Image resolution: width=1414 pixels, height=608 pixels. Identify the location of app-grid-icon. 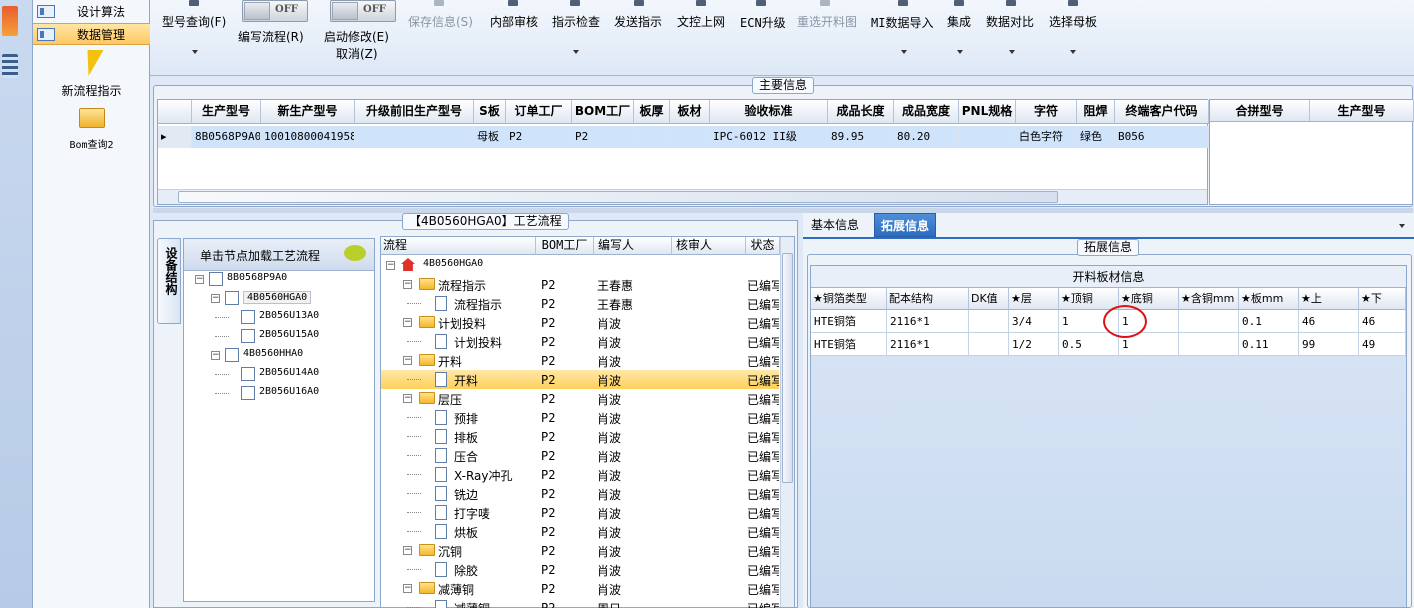
(10, 66).